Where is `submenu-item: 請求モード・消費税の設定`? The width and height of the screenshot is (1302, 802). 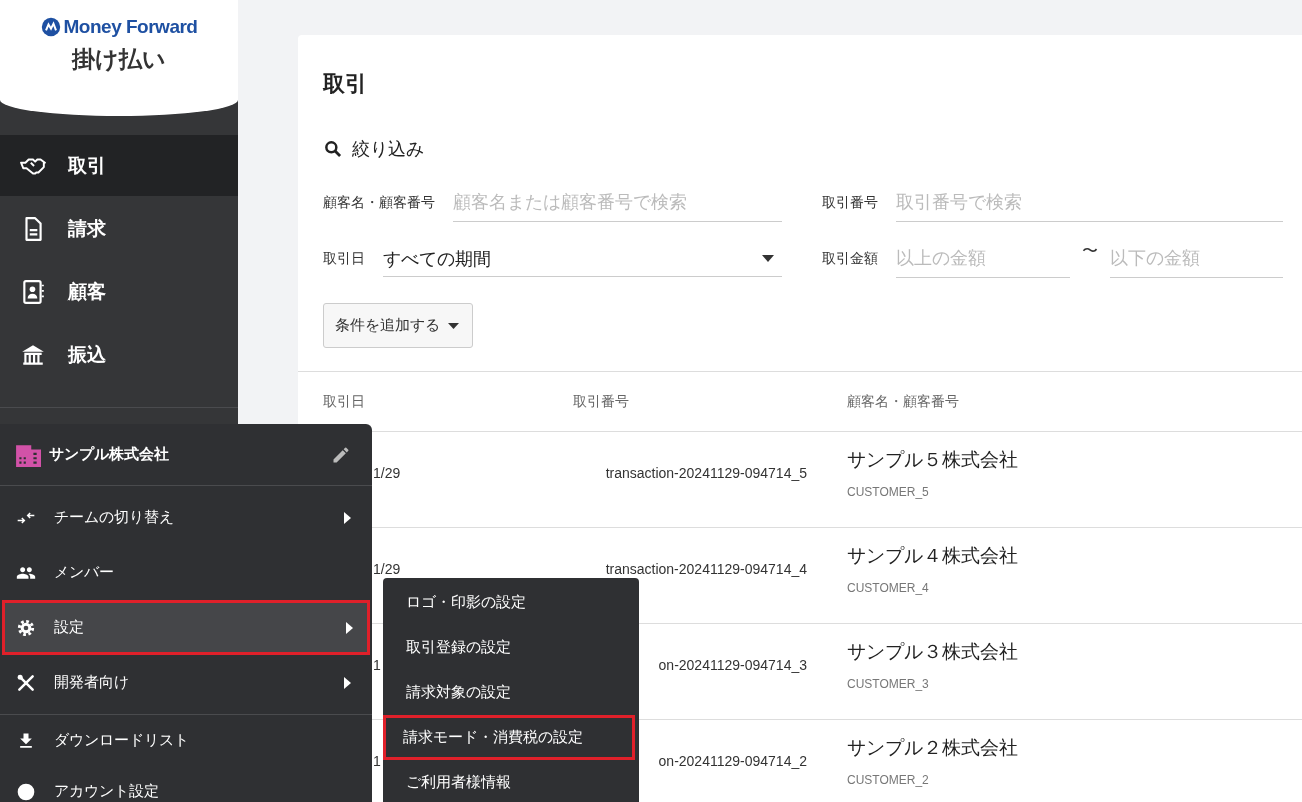
submenu-item: 請求モード・消費税の設定 is located at coordinates (509, 737).